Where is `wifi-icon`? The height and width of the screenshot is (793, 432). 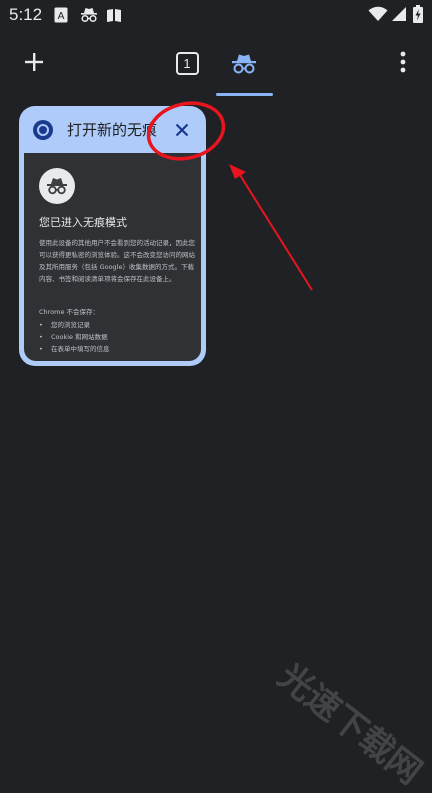 wifi-icon is located at coordinates (378, 13).